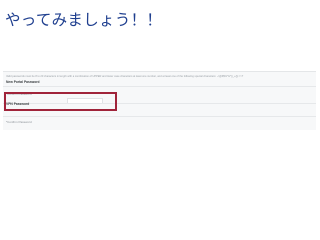 Image resolution: width=320 pixels, height=240 pixels. I want to click on new-portal-password-heading: New Portal Password, so click(23, 82).